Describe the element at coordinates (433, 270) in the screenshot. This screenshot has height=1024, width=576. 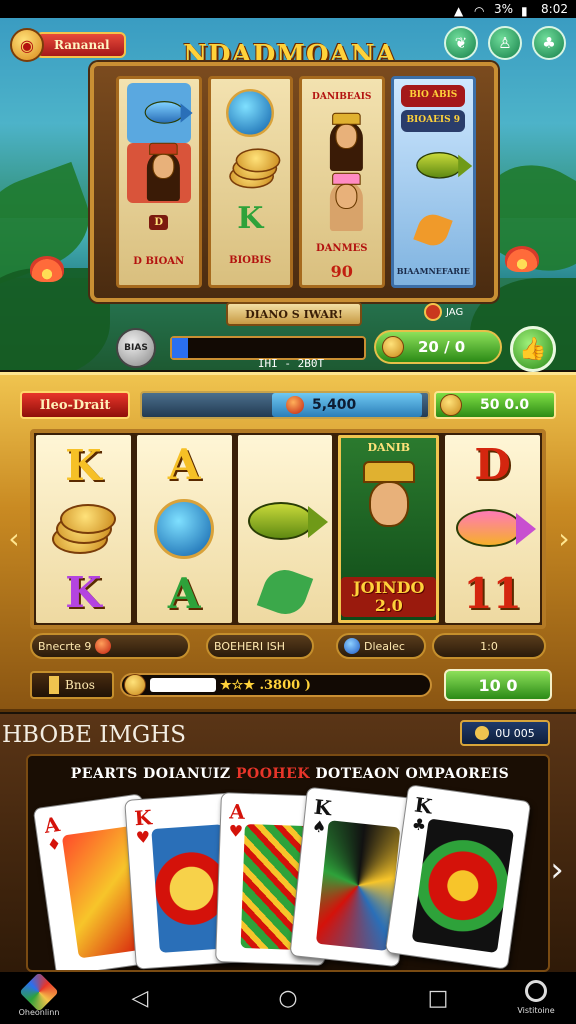
I see `symbol-caption: BIAAMNEFARIE` at that location.